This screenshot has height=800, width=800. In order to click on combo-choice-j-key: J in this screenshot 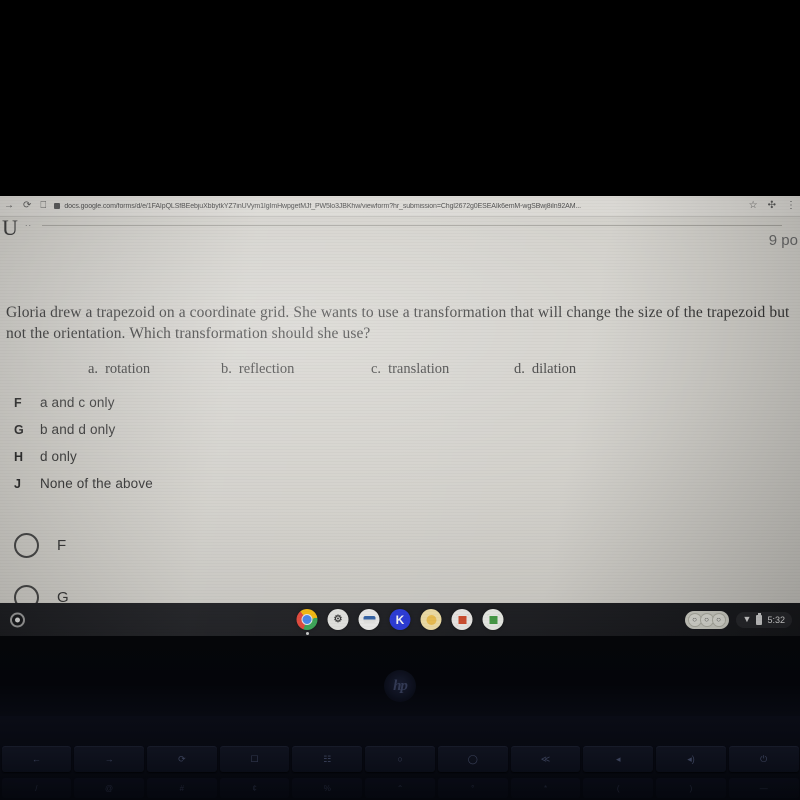, I will do `click(17, 484)`.